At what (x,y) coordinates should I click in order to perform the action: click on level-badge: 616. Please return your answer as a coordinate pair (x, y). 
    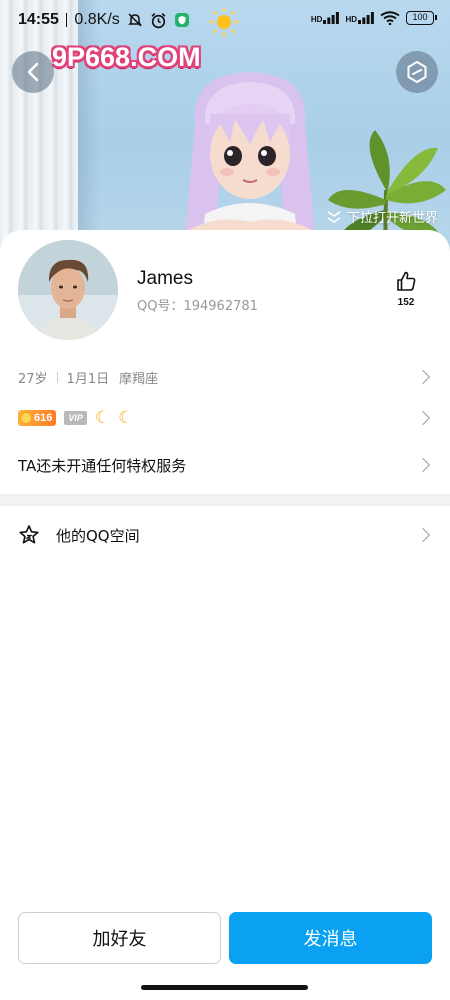
    Looking at the image, I should click on (37, 418).